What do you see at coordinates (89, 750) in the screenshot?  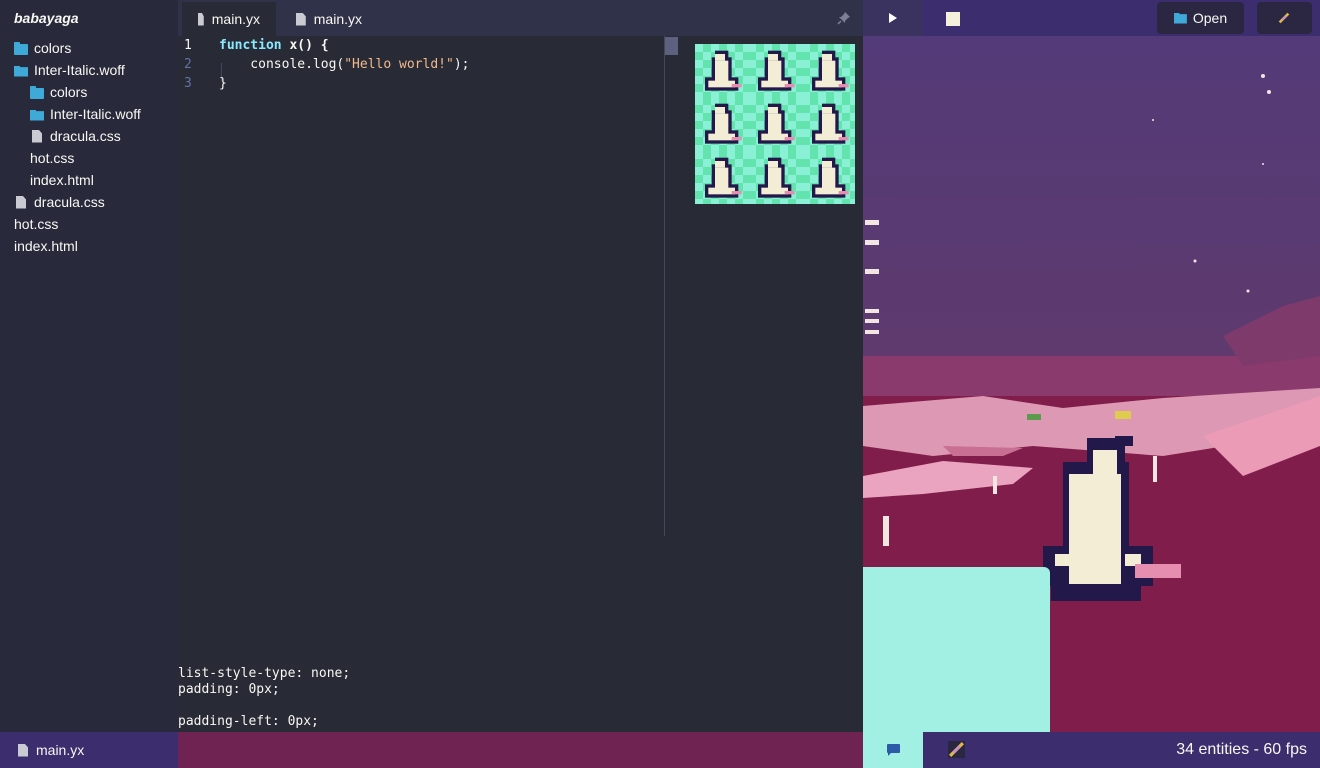 I see `active-file-status: main.yx` at bounding box center [89, 750].